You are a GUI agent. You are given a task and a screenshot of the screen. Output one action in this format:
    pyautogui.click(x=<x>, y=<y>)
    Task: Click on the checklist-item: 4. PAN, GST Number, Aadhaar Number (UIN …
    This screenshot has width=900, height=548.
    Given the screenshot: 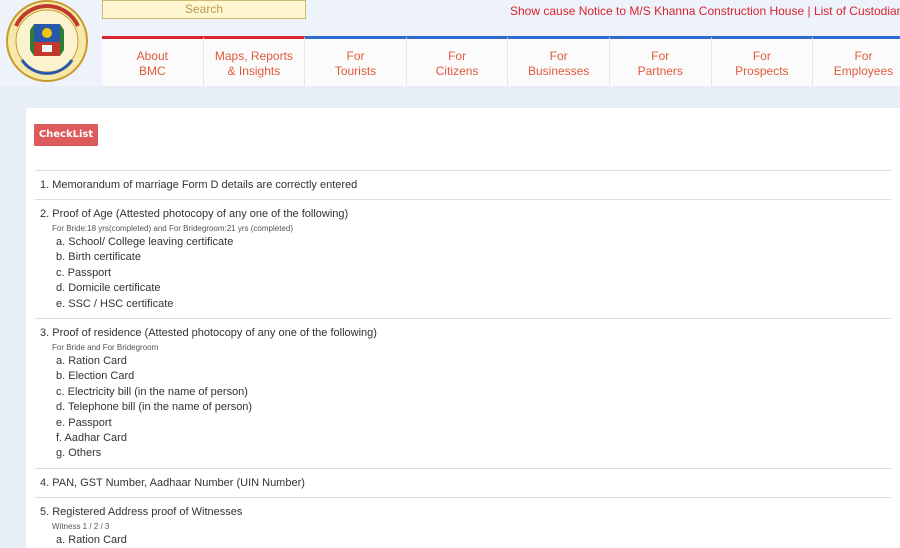 What is the action you would take?
    pyautogui.click(x=463, y=482)
    